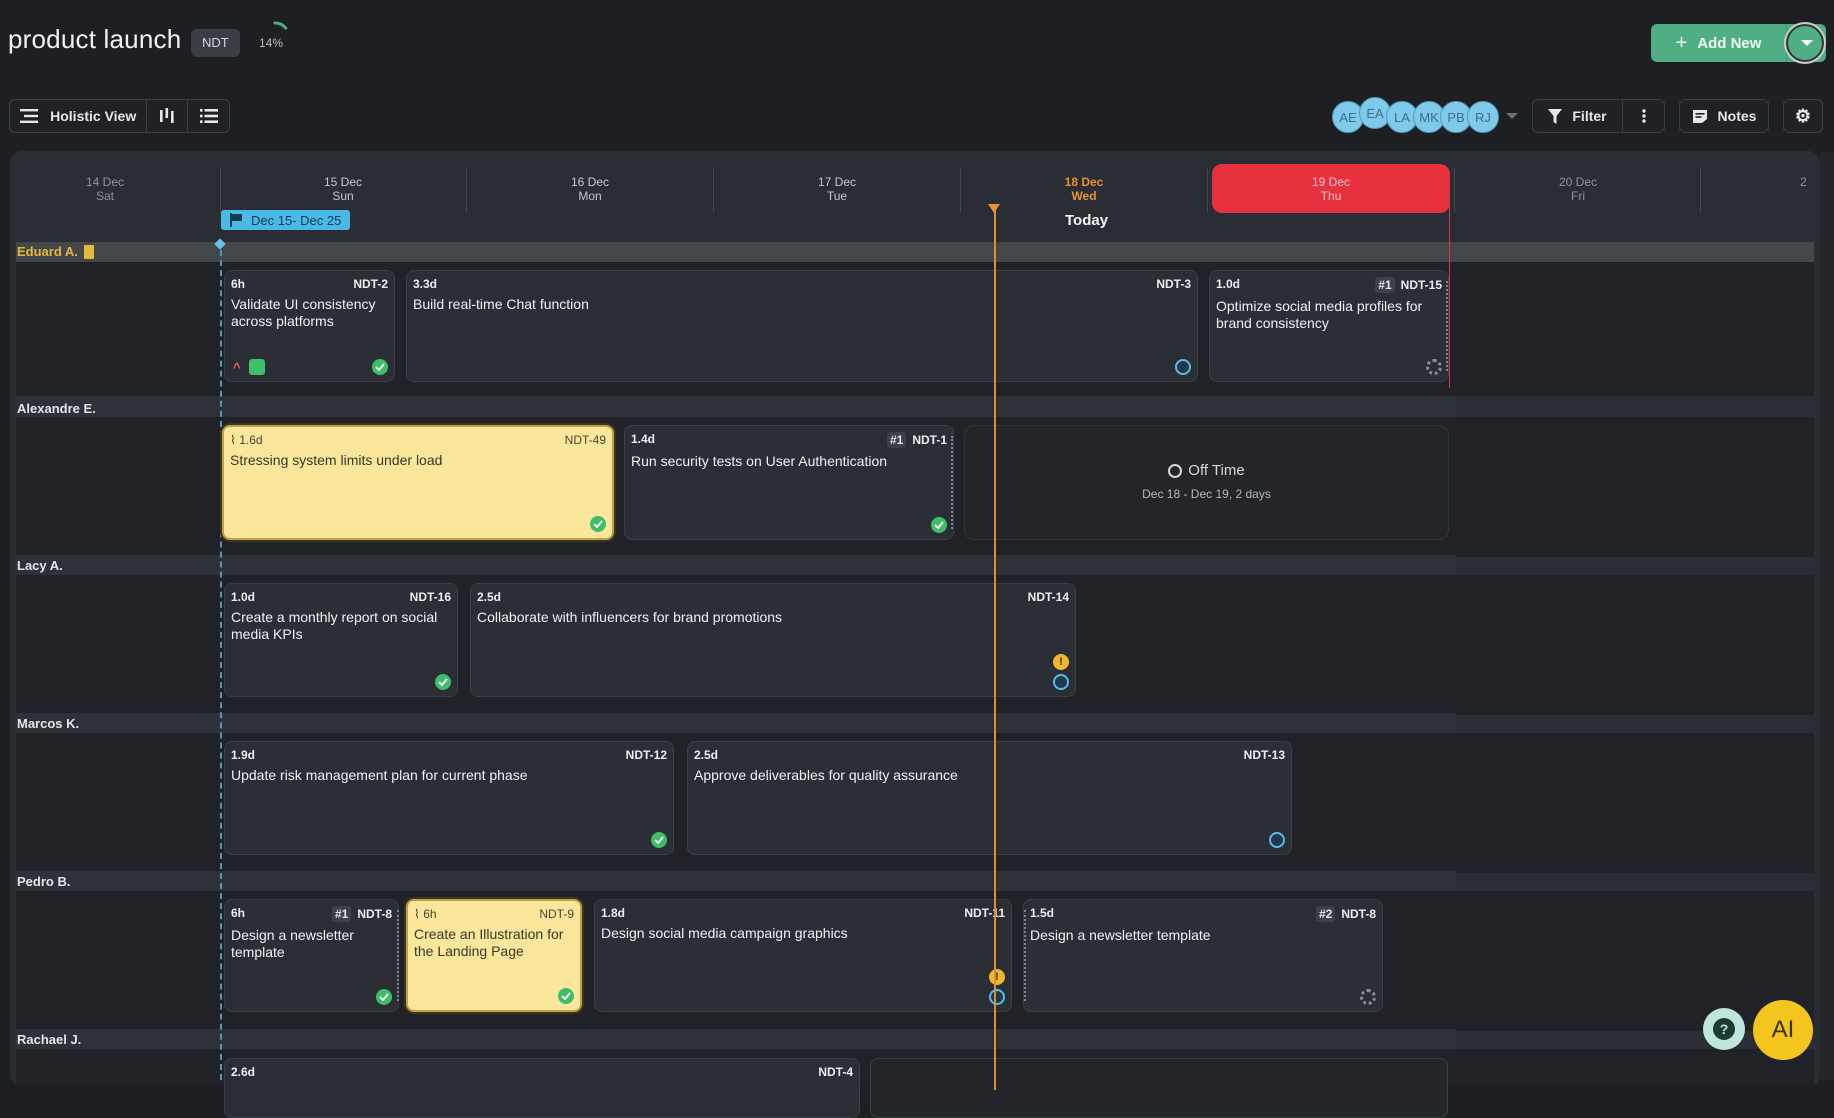 This screenshot has width=1834, height=1118. What do you see at coordinates (256, 367) in the screenshot?
I see `trend-icon` at bounding box center [256, 367].